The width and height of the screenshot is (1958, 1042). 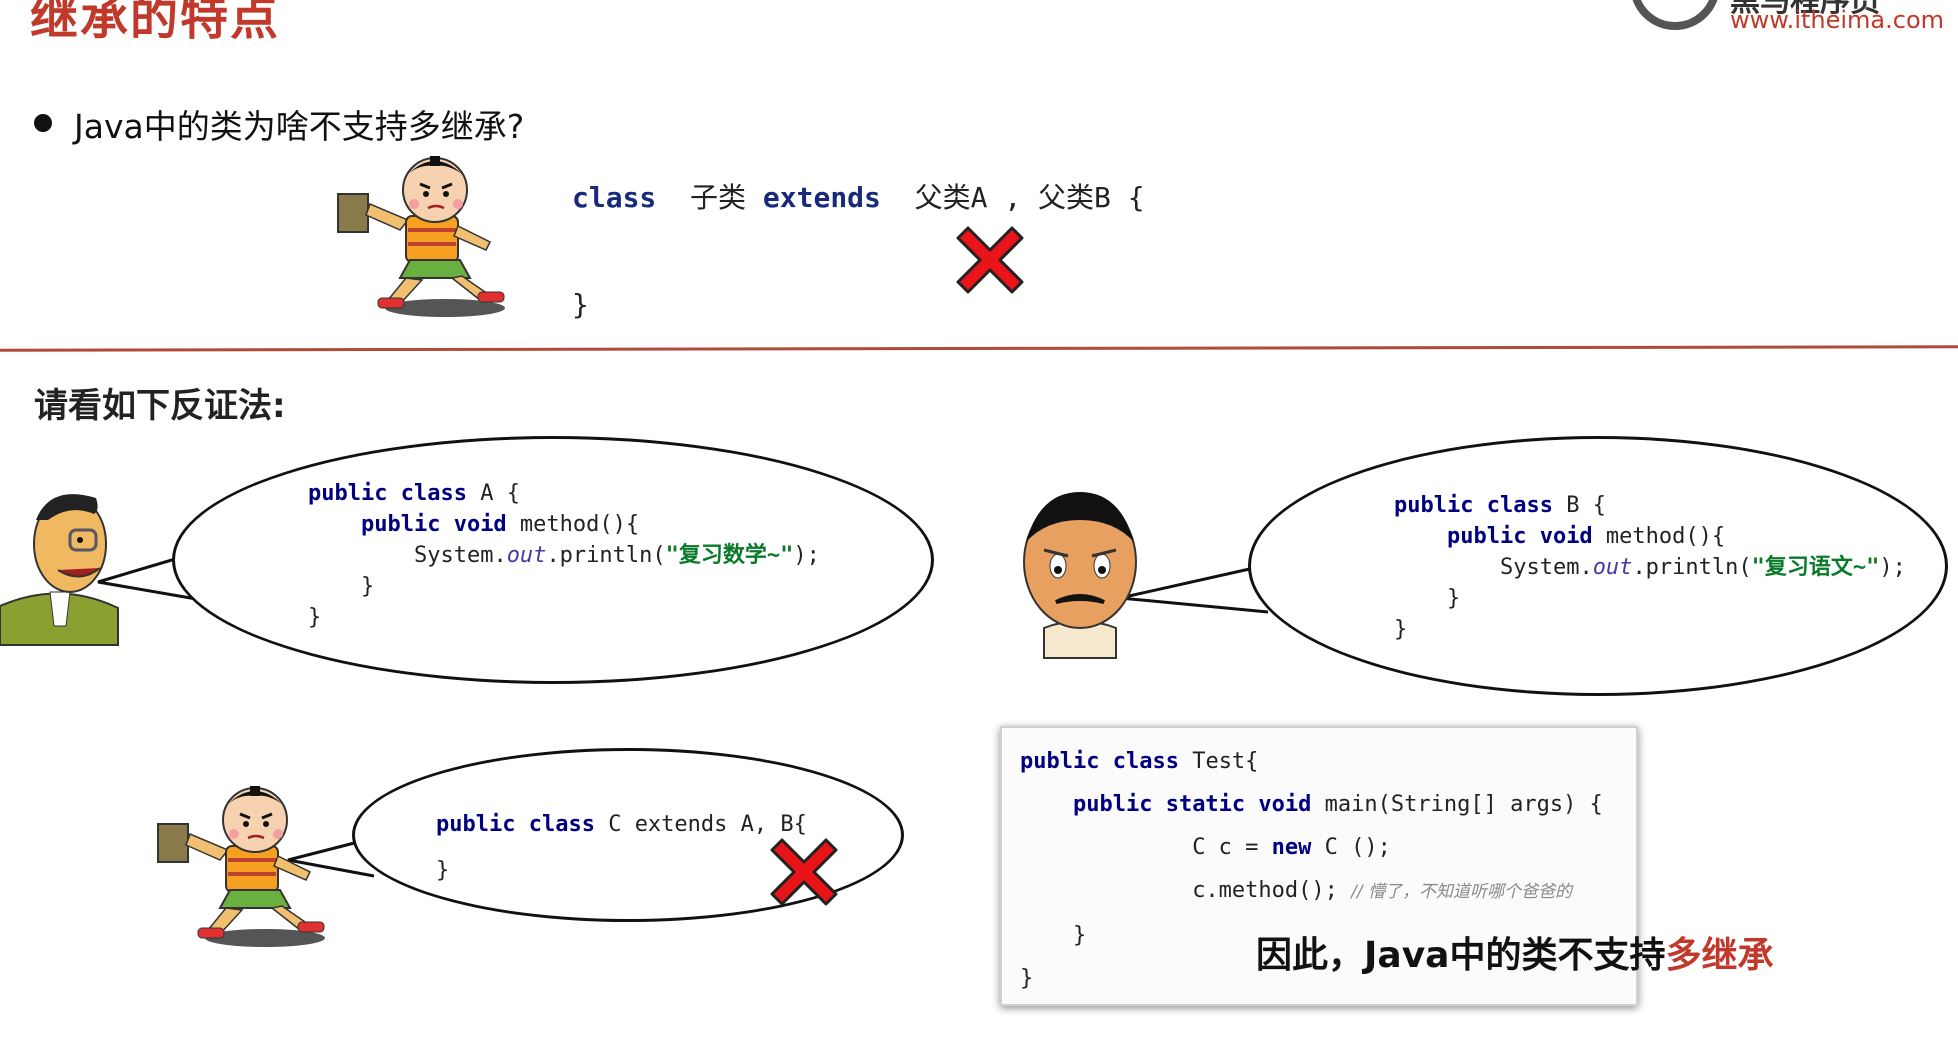 What do you see at coordinates (1351, 847) in the screenshot?
I see `code-text: C ();` at bounding box center [1351, 847].